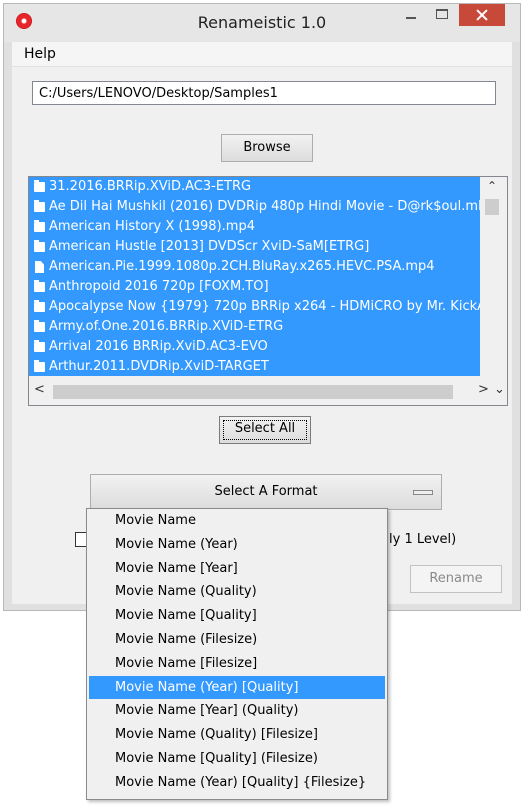 The width and height of the screenshot is (526, 806). I want to click on scroll-right-icon: >, so click(483, 389).